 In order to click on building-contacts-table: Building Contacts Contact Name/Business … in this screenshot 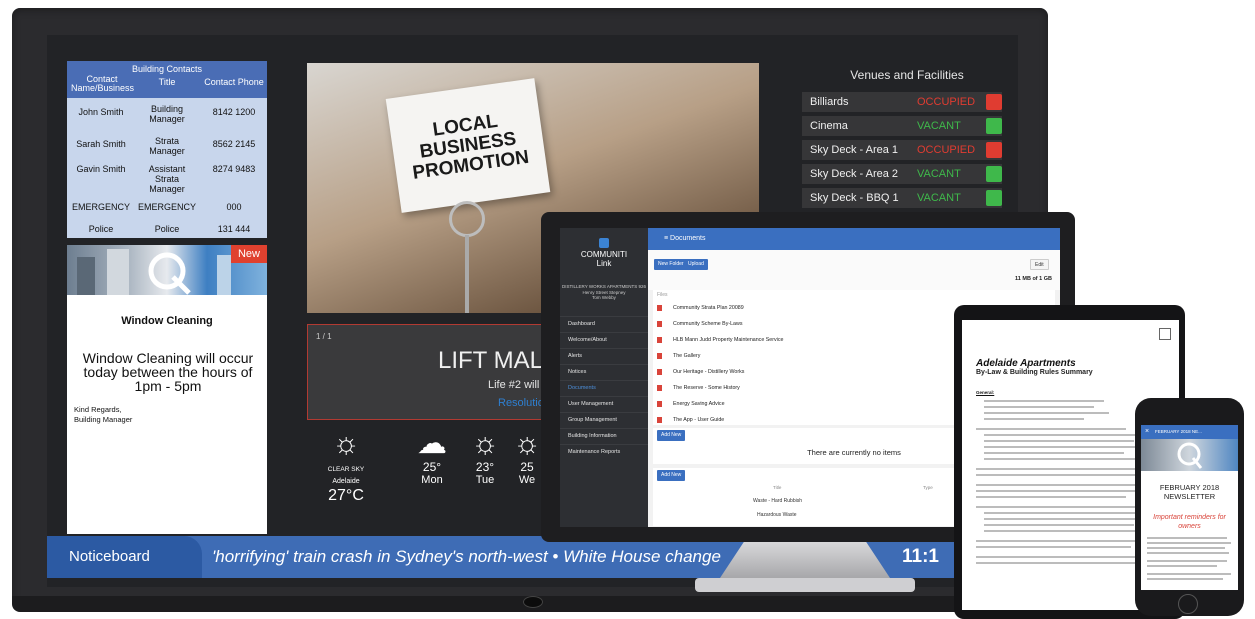, I will do `click(167, 149)`.